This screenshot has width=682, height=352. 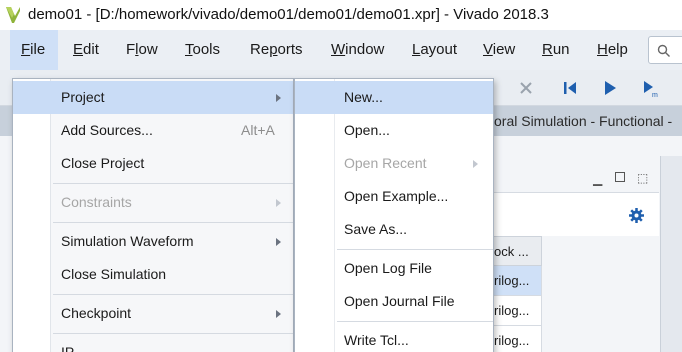 I want to click on menu-run: Run, so click(x=556, y=50).